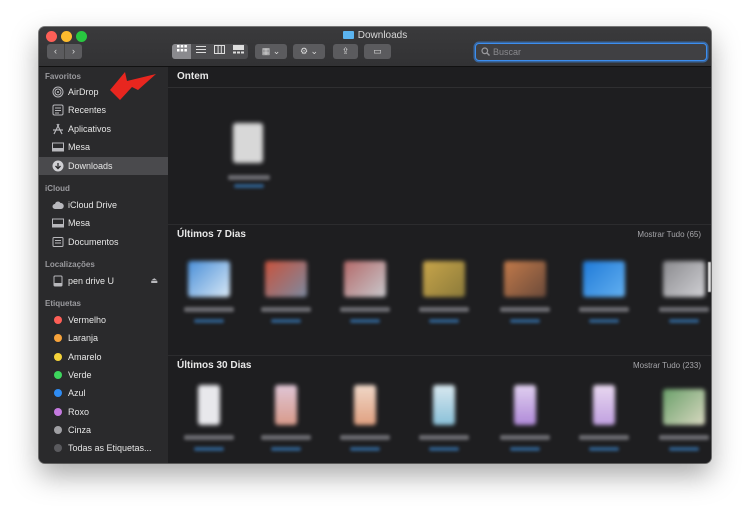 The height and width of the screenshot is (516, 750). Describe the element at coordinates (709, 277) in the screenshot. I see `scroll-edge` at that location.